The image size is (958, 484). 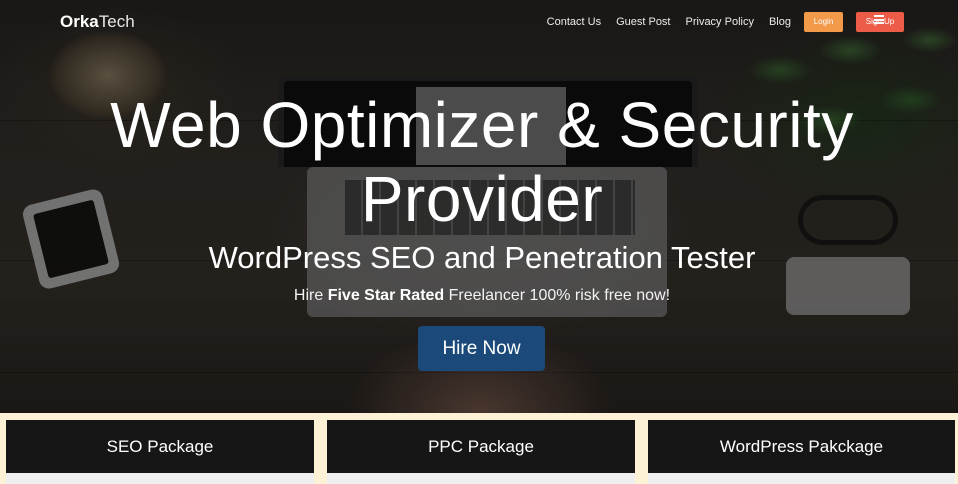 What do you see at coordinates (823, 22) in the screenshot?
I see `login-button: Login` at bounding box center [823, 22].